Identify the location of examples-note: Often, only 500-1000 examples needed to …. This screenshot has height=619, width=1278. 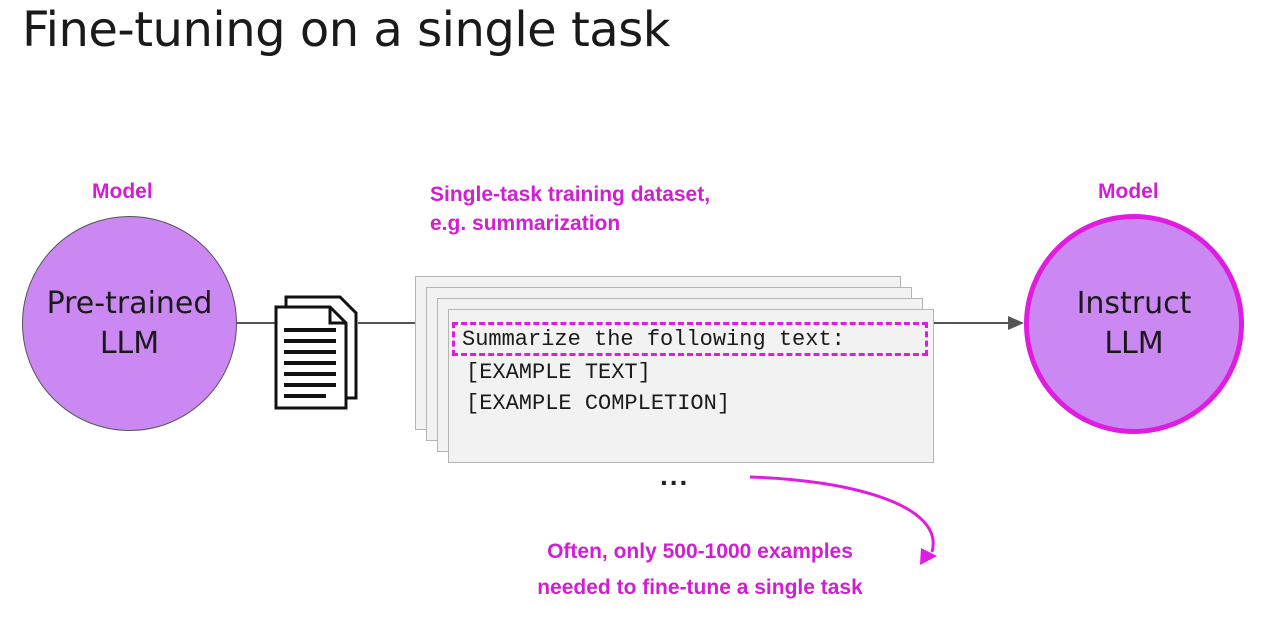
(700, 570).